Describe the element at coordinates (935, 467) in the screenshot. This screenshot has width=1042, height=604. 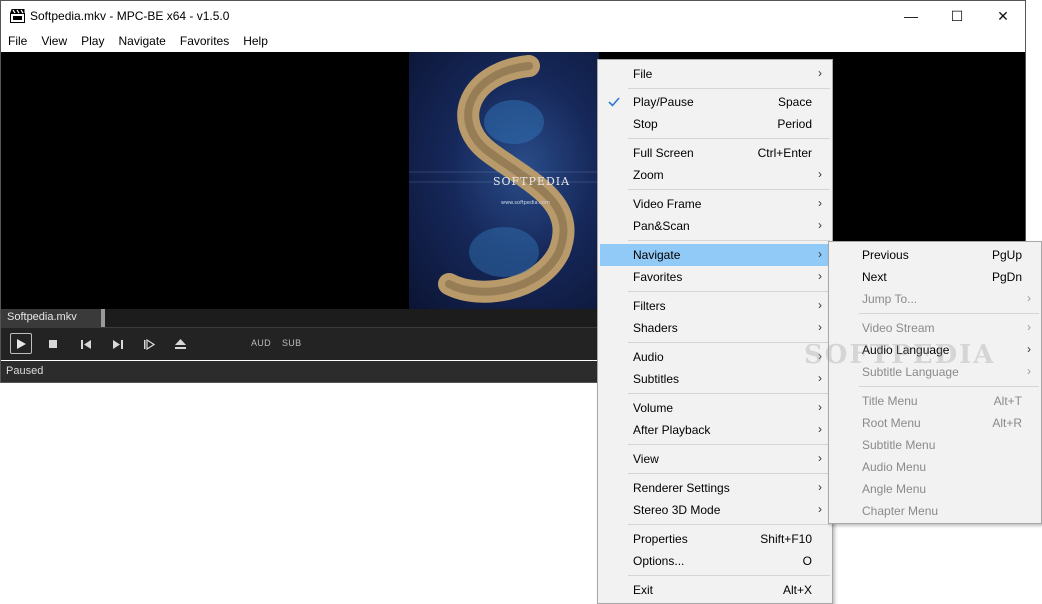
I see `nav-item-audio-menu: Audio Menu` at that location.